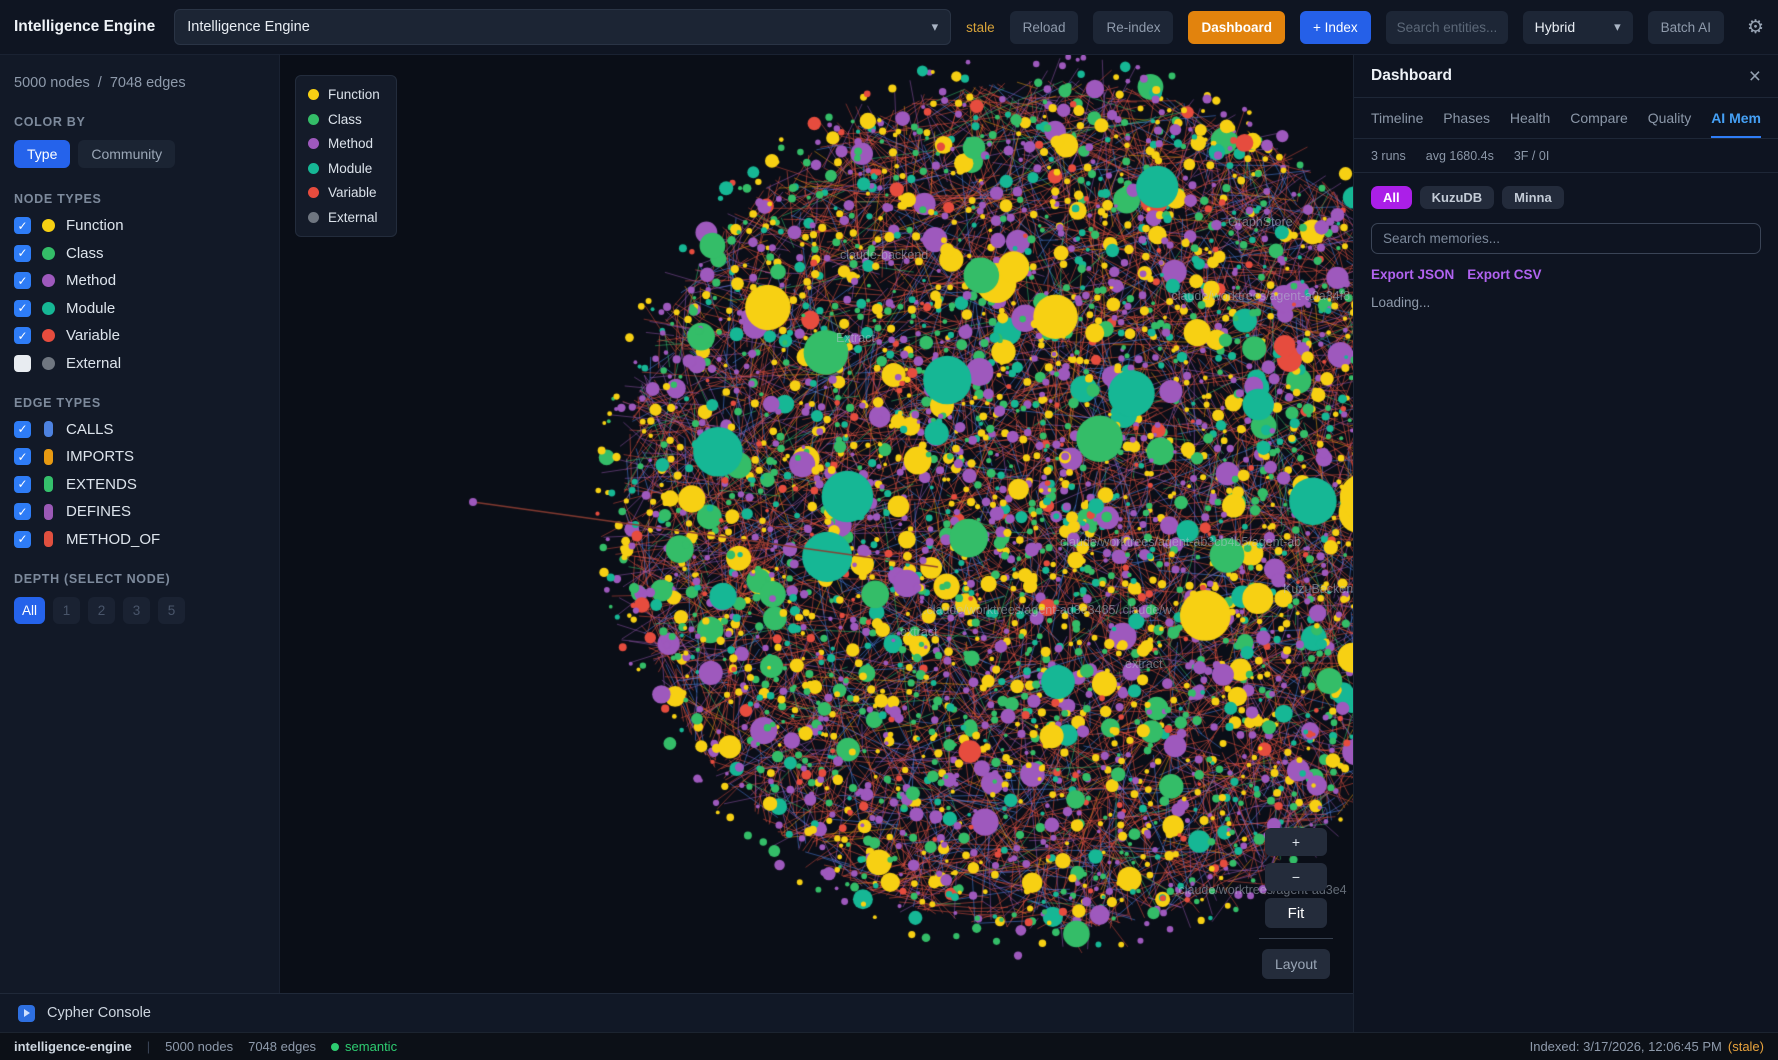  Describe the element at coordinates (101, 484) in the screenshot. I see `edge-type-label: EXTENDS` at that location.